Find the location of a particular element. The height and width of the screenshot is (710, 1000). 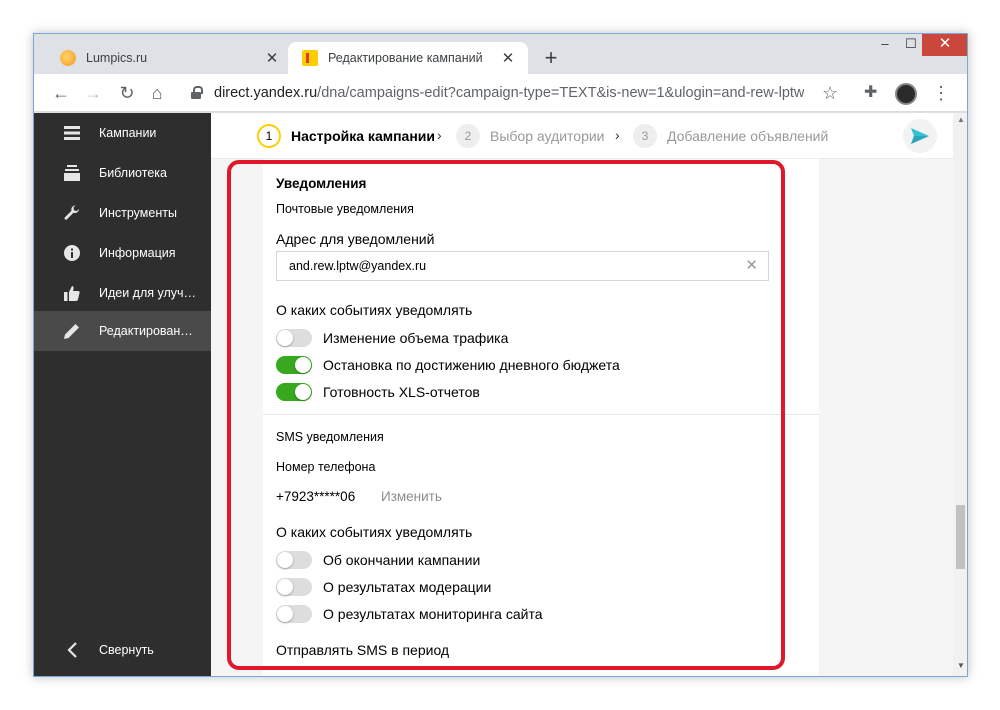

change-phone-link: Изменить is located at coordinates (411, 496).